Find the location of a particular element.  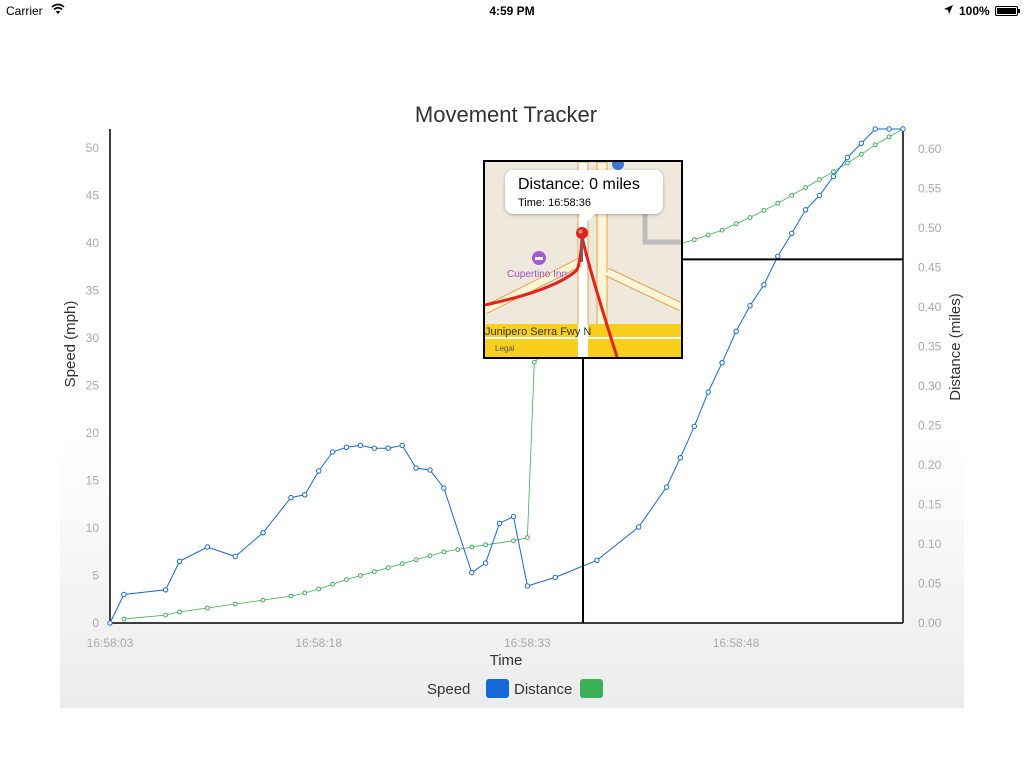

x-axis-label: Time is located at coordinates (506, 660).